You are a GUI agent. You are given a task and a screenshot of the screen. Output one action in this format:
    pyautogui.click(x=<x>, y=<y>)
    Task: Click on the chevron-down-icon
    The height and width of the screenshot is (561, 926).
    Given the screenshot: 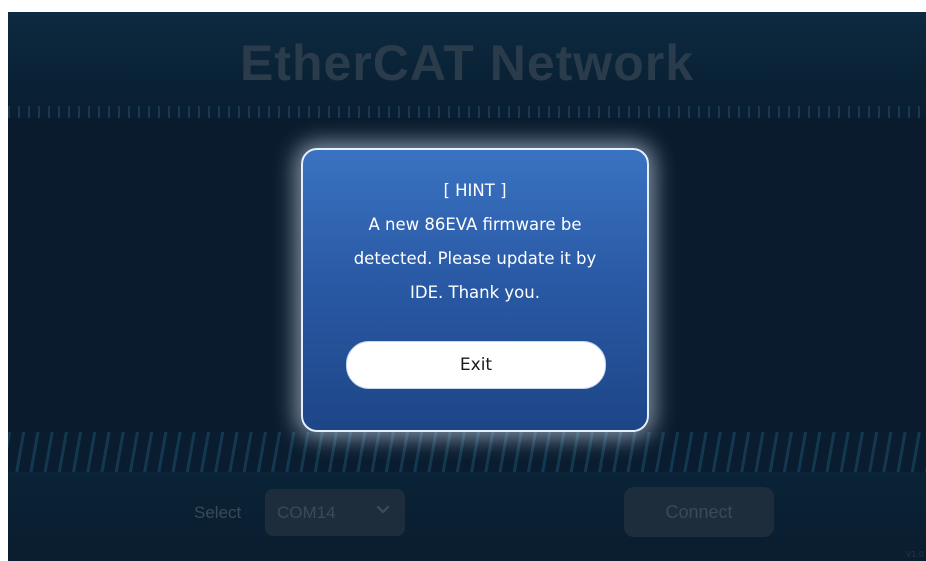 What is the action you would take?
    pyautogui.click(x=383, y=509)
    